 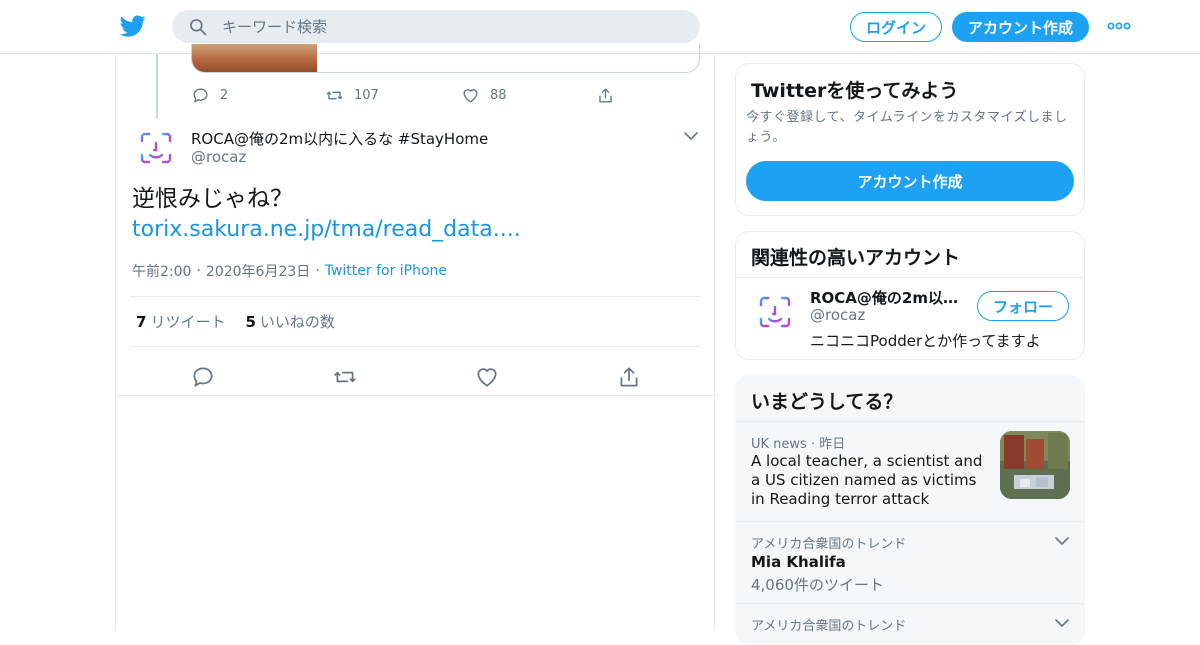 I want to click on tweet-header: ROCA@俺の2m以内に入るな #StayHome @rocaz, so click(x=416, y=149).